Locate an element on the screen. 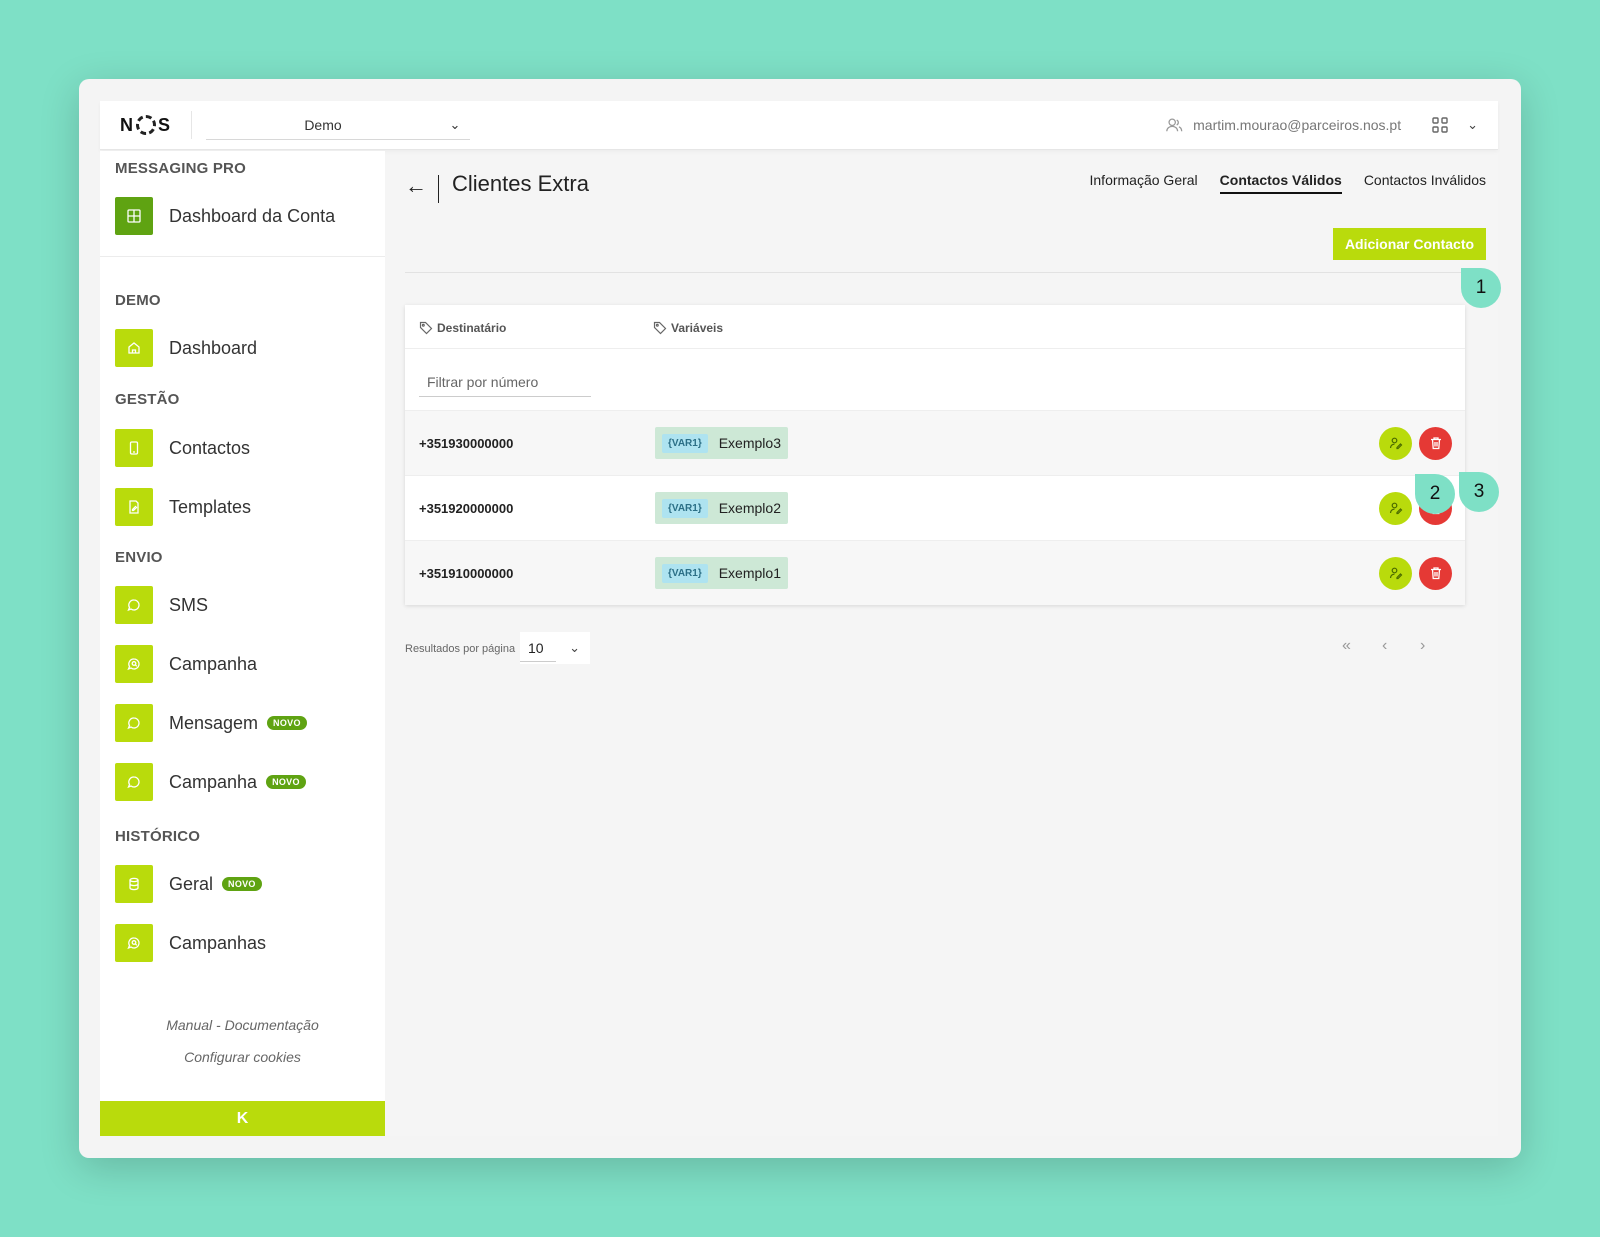  table-icon is located at coordinates (134, 216).